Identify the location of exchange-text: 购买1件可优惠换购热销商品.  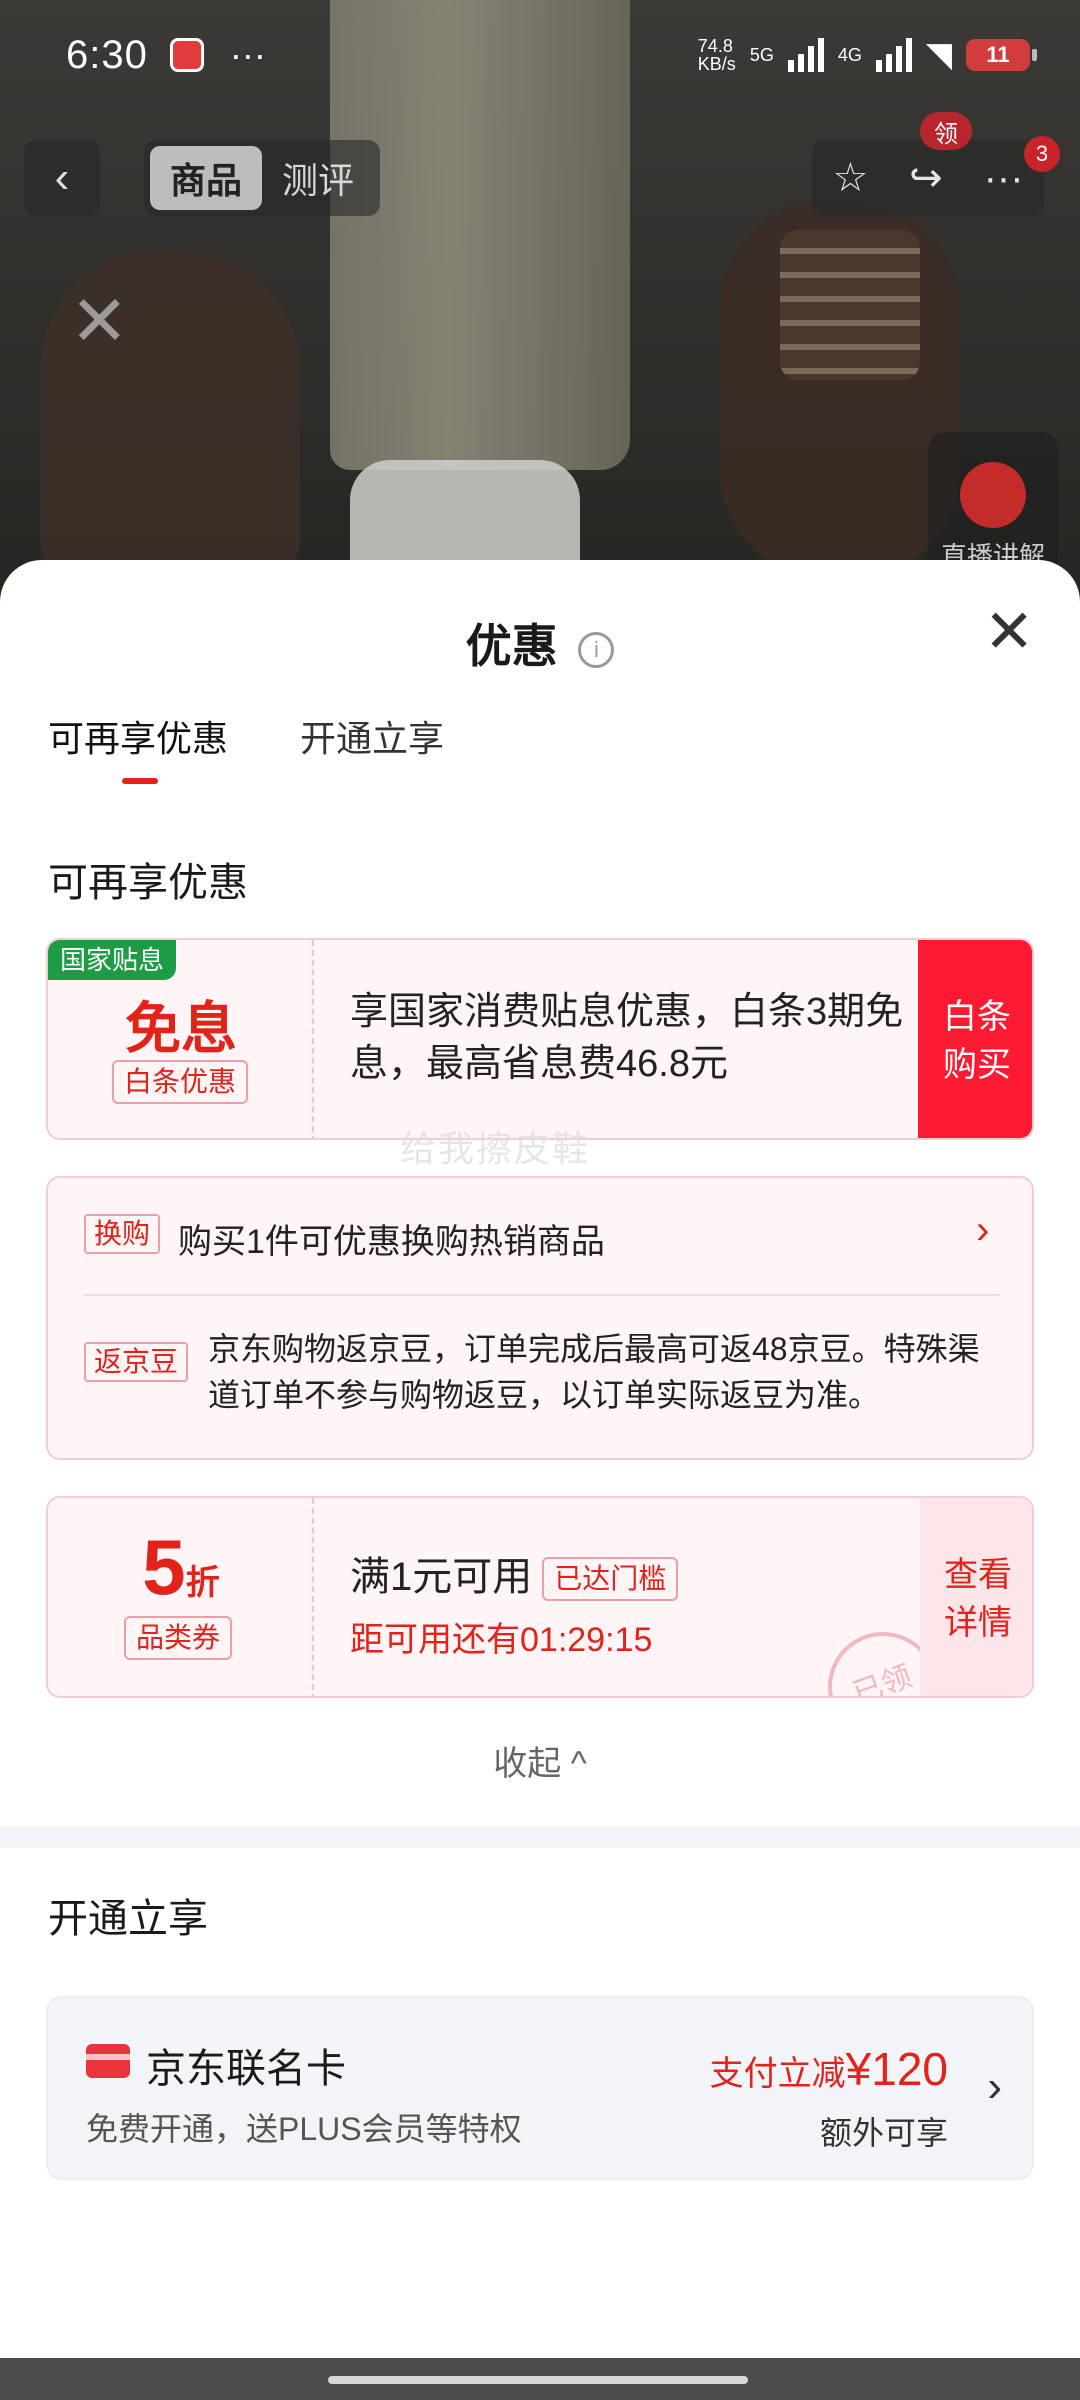
(391, 1238).